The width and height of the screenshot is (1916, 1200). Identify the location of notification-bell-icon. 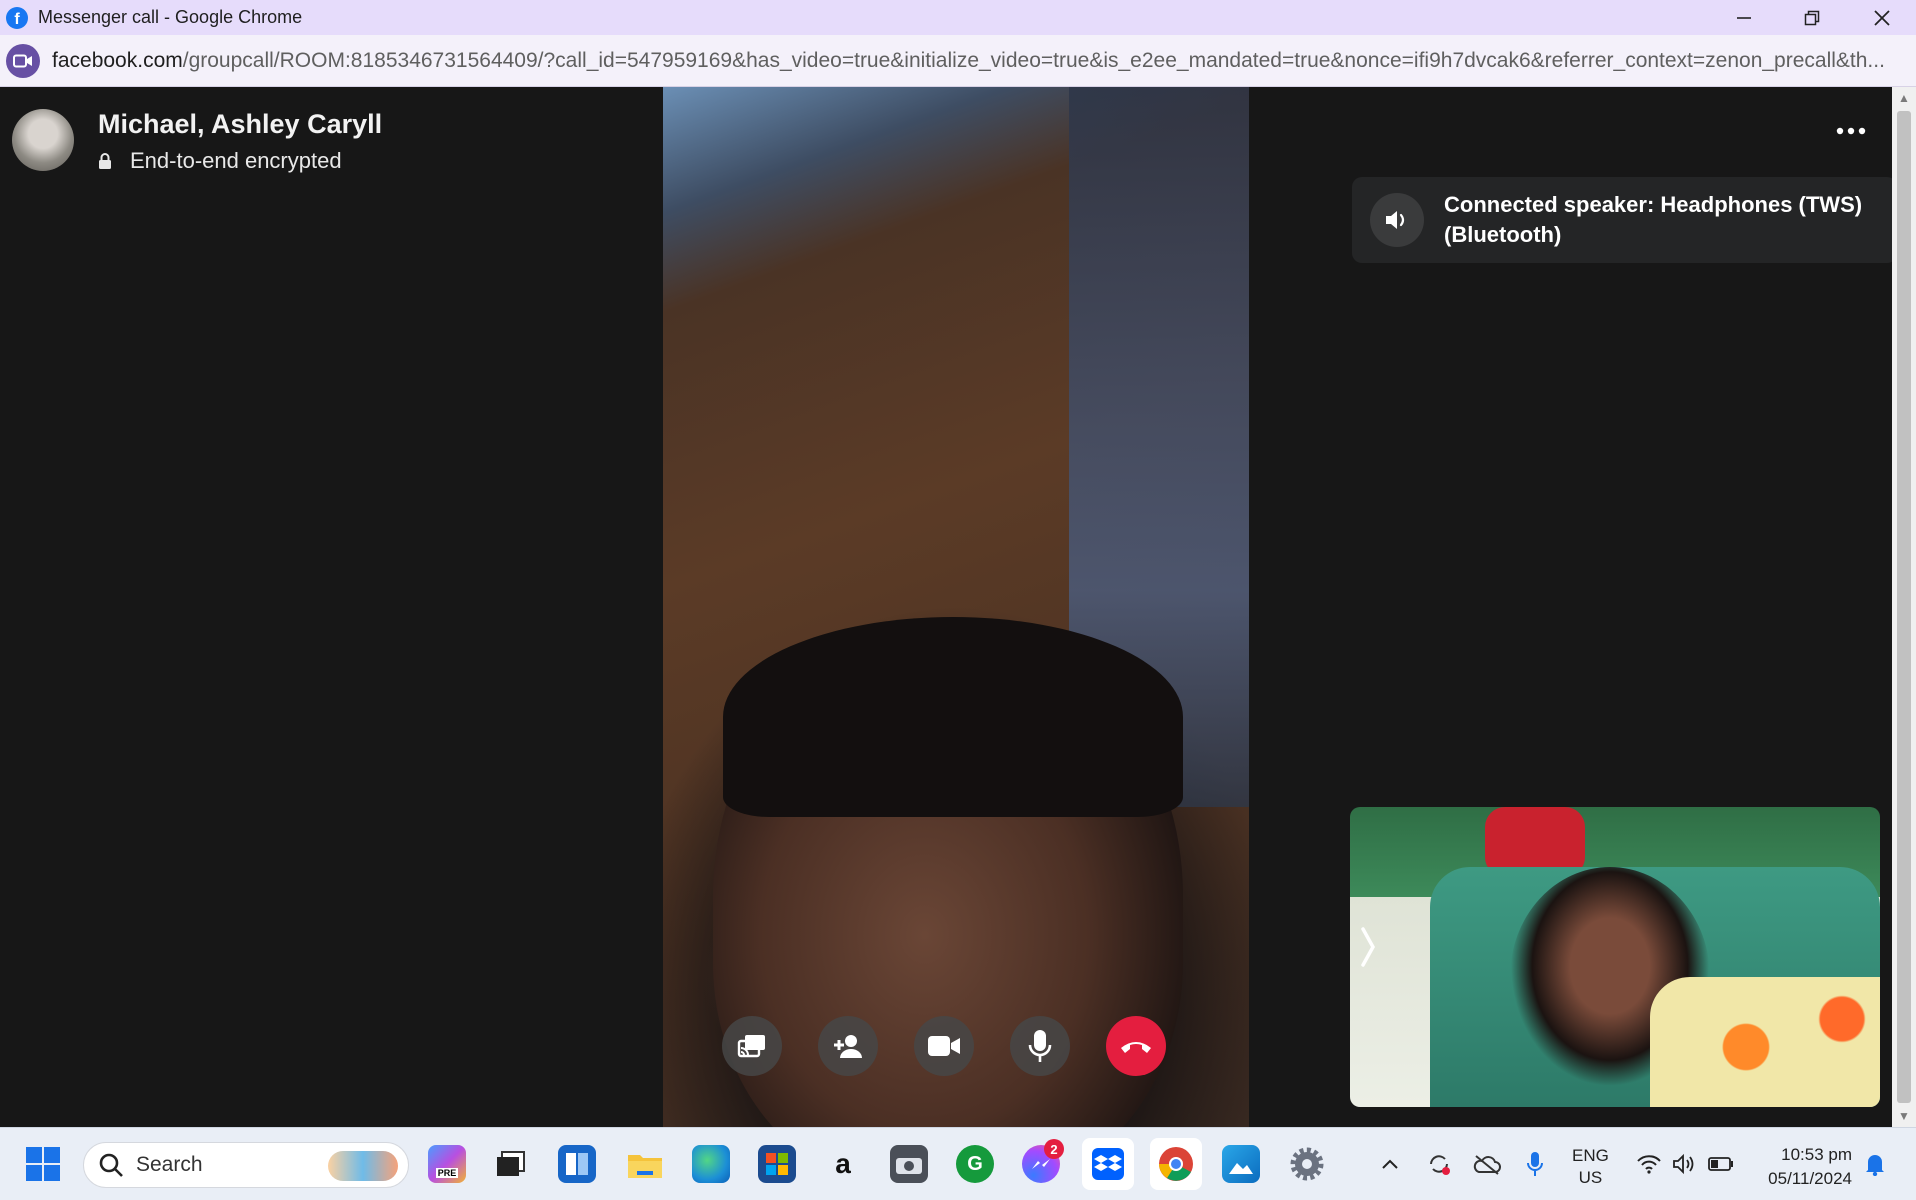
(1875, 1164).